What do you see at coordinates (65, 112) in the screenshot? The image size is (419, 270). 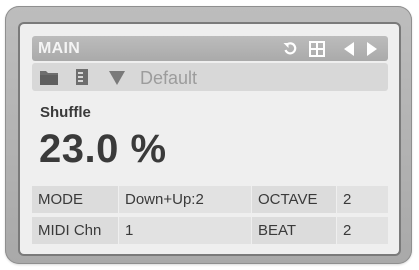 I see `parameter-name: Shuffle` at bounding box center [65, 112].